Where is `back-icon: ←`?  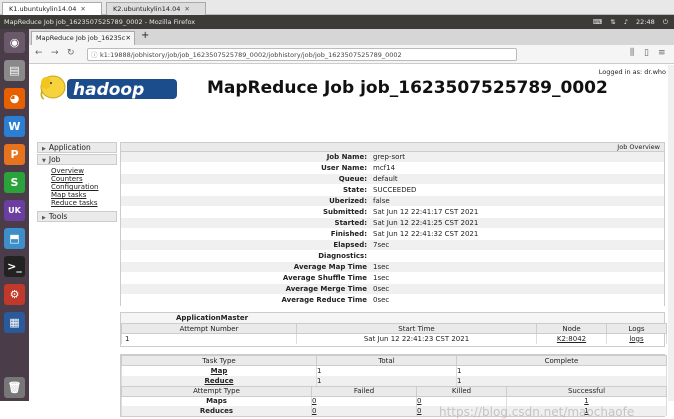
back-icon: ← is located at coordinates (39, 53).